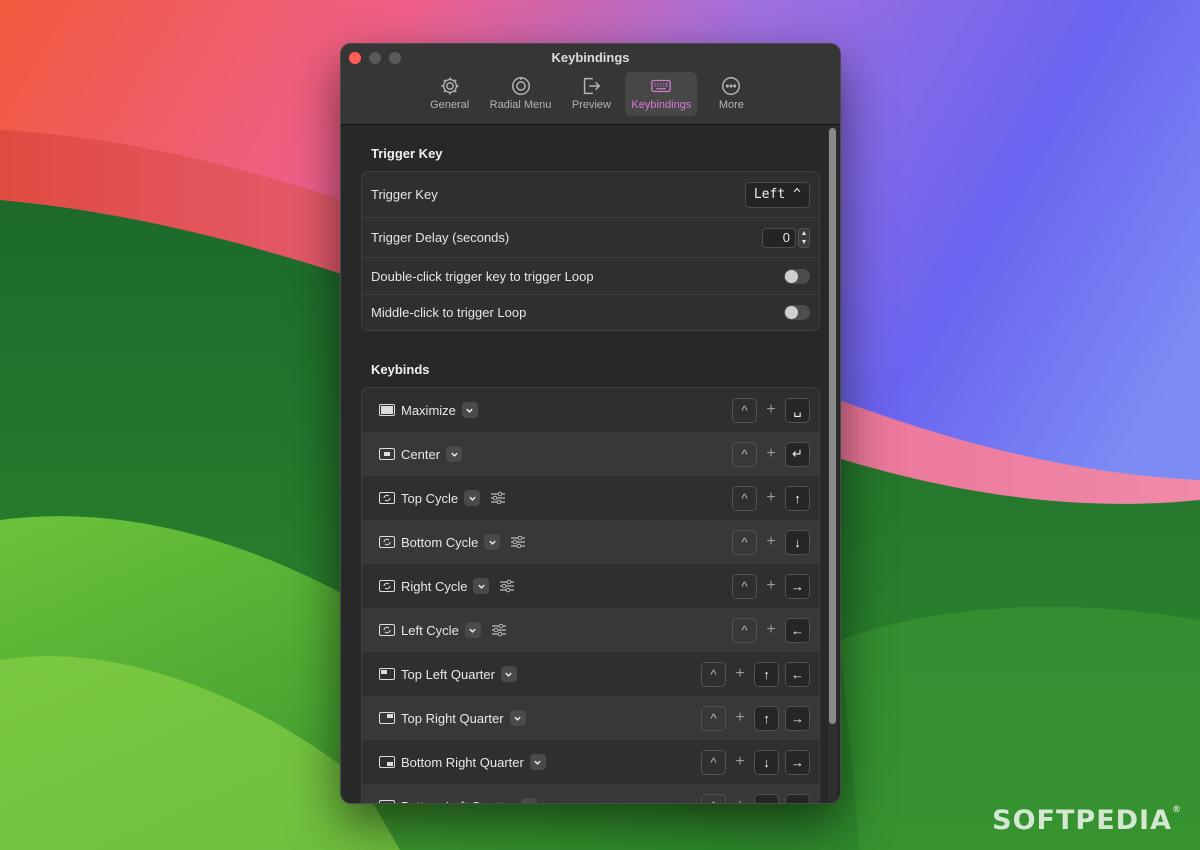 This screenshot has height=850, width=1200. What do you see at coordinates (449, 86) in the screenshot?
I see `gear-icon` at bounding box center [449, 86].